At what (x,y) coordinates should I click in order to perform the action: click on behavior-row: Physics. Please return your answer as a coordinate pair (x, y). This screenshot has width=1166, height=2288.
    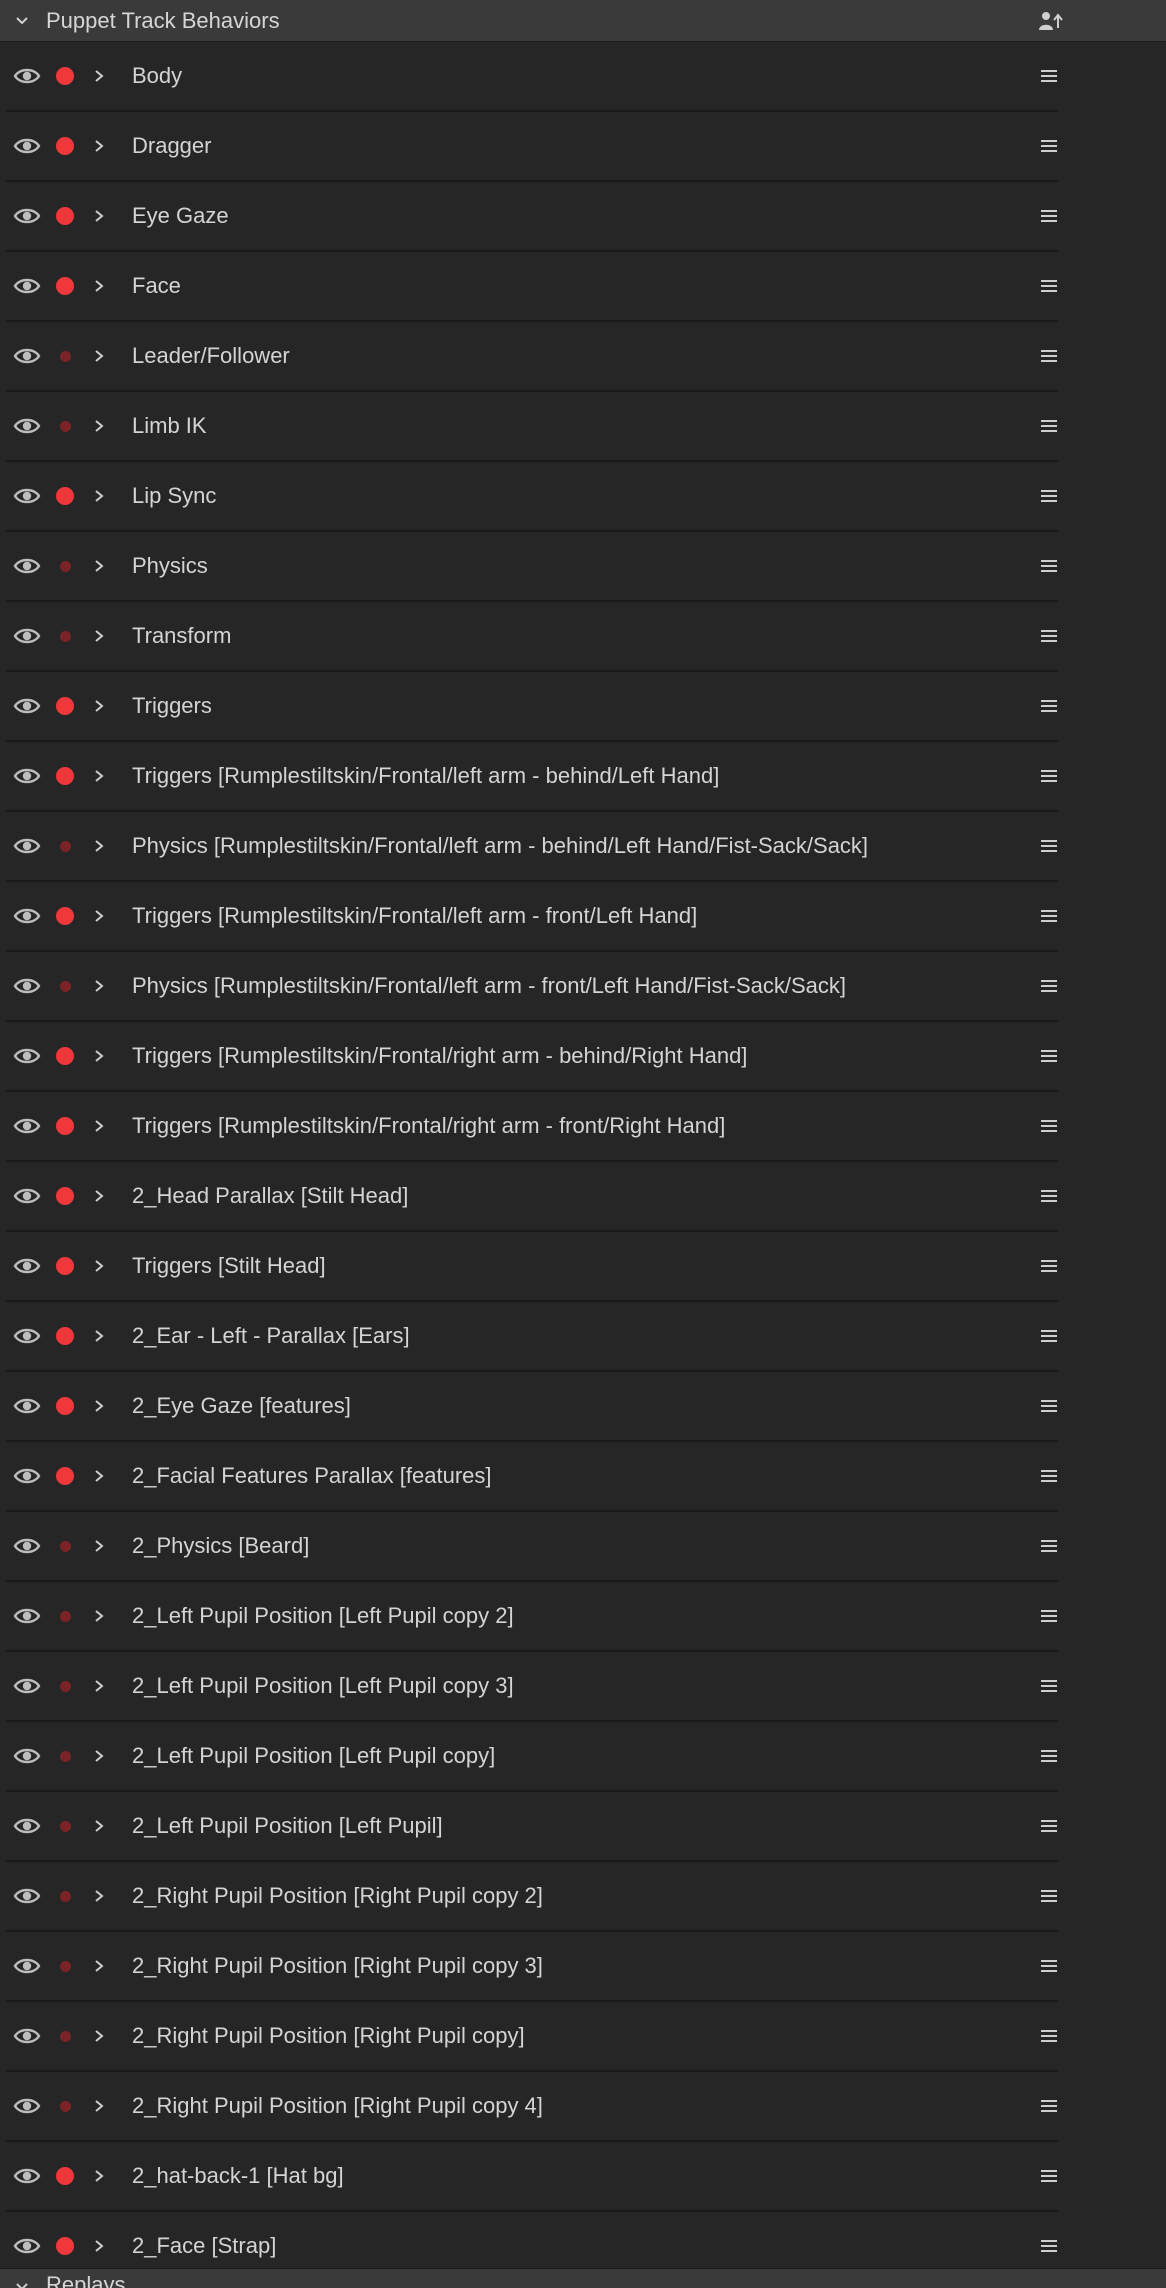
    Looking at the image, I should click on (532, 567).